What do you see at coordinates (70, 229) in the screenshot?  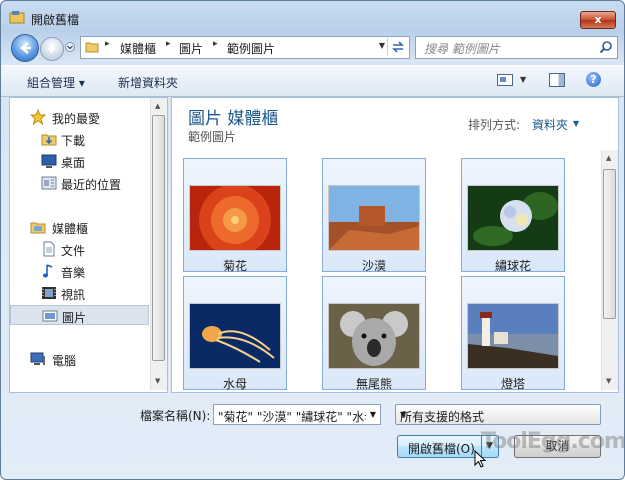 I see `nav-item-label: 媒體櫃` at bounding box center [70, 229].